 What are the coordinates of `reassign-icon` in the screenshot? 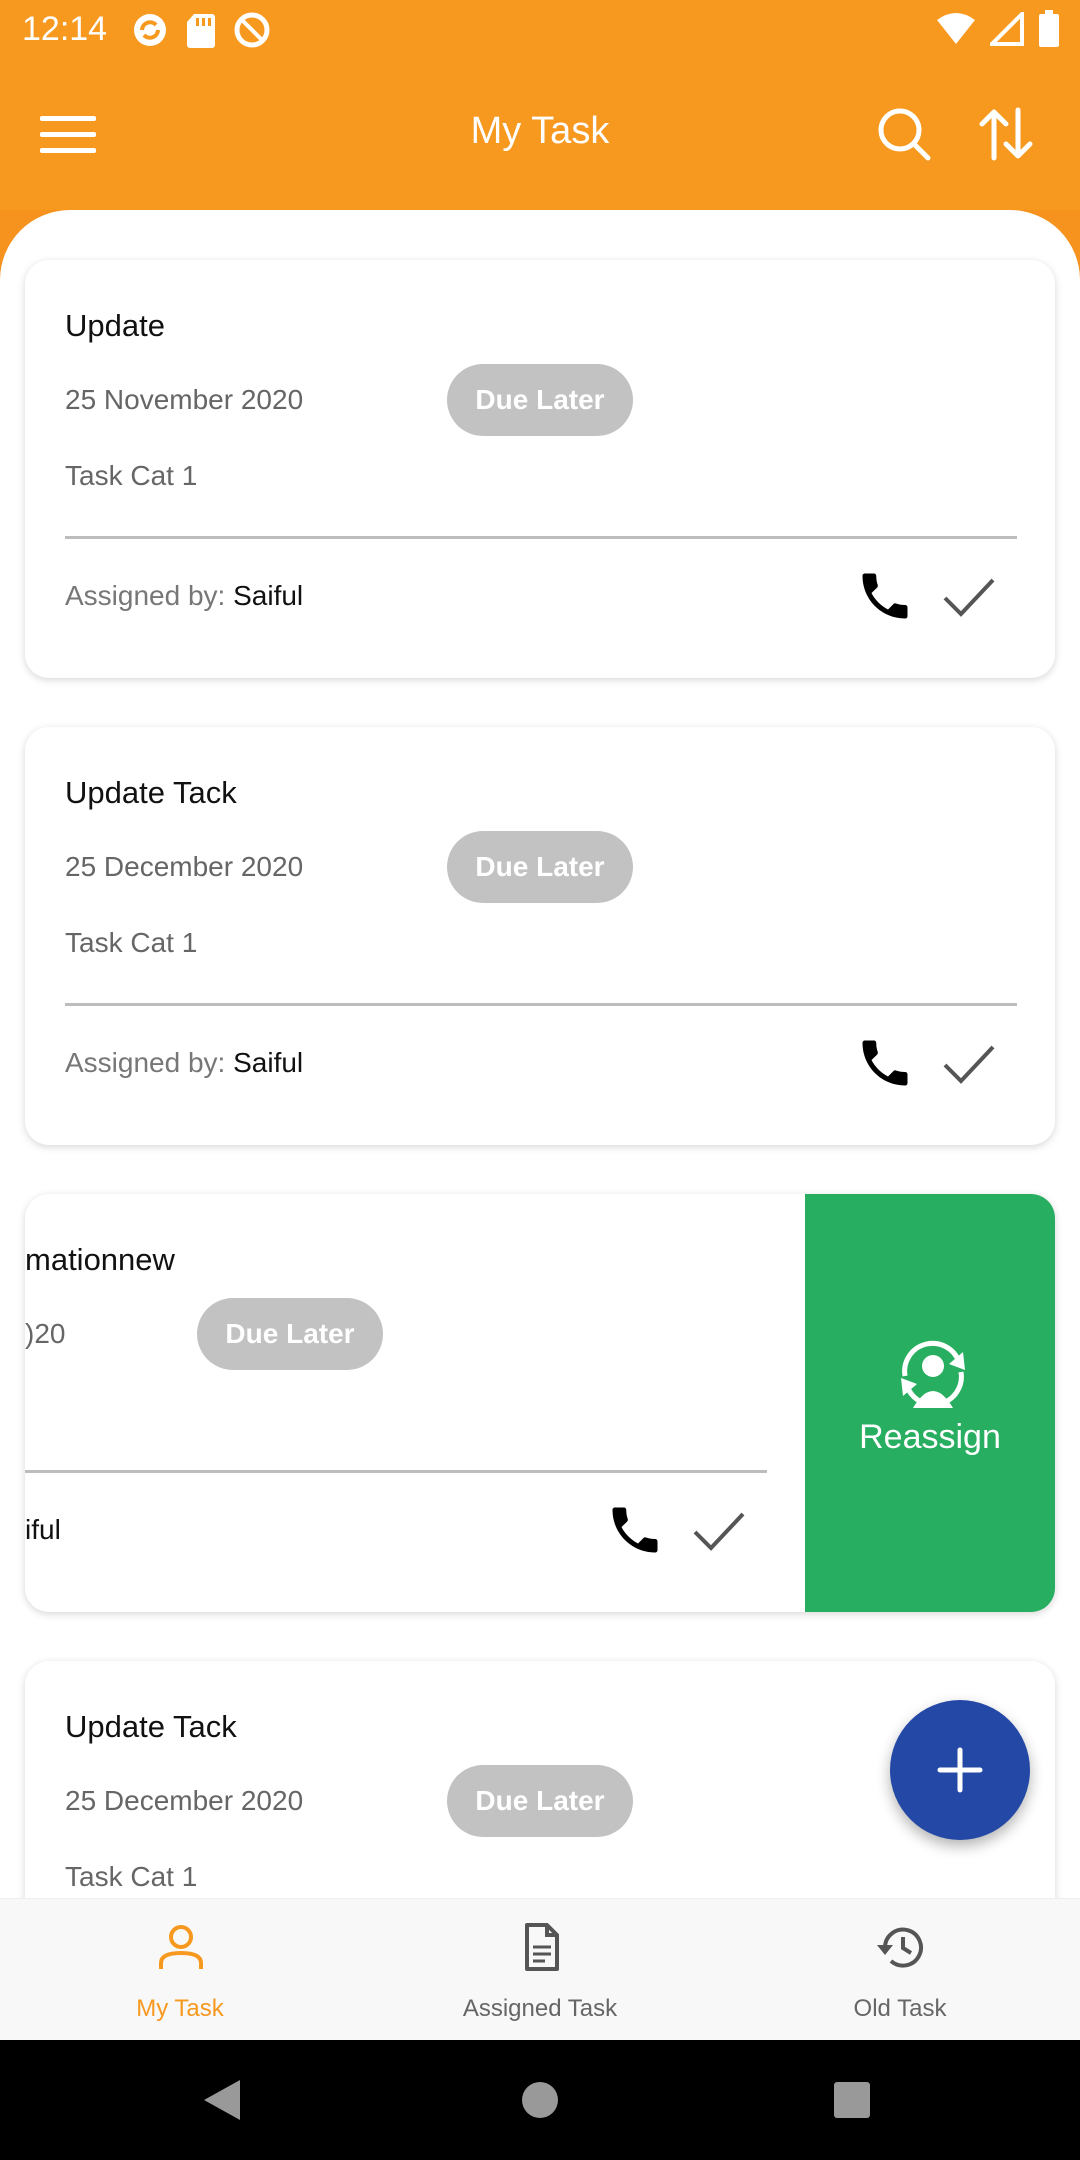 It's located at (933, 1374).